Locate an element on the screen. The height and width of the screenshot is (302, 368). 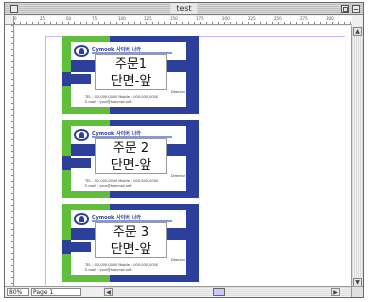
horizontal-scrollbar: ◀ ▶ is located at coordinates (228, 291).